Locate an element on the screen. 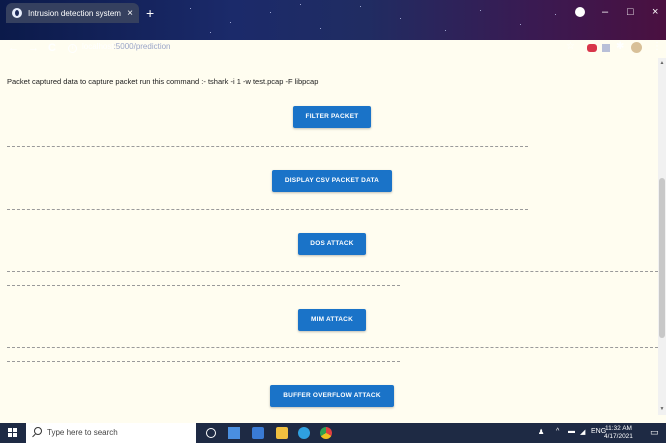 The height and width of the screenshot is (443, 666). search-icon is located at coordinates (38, 431).